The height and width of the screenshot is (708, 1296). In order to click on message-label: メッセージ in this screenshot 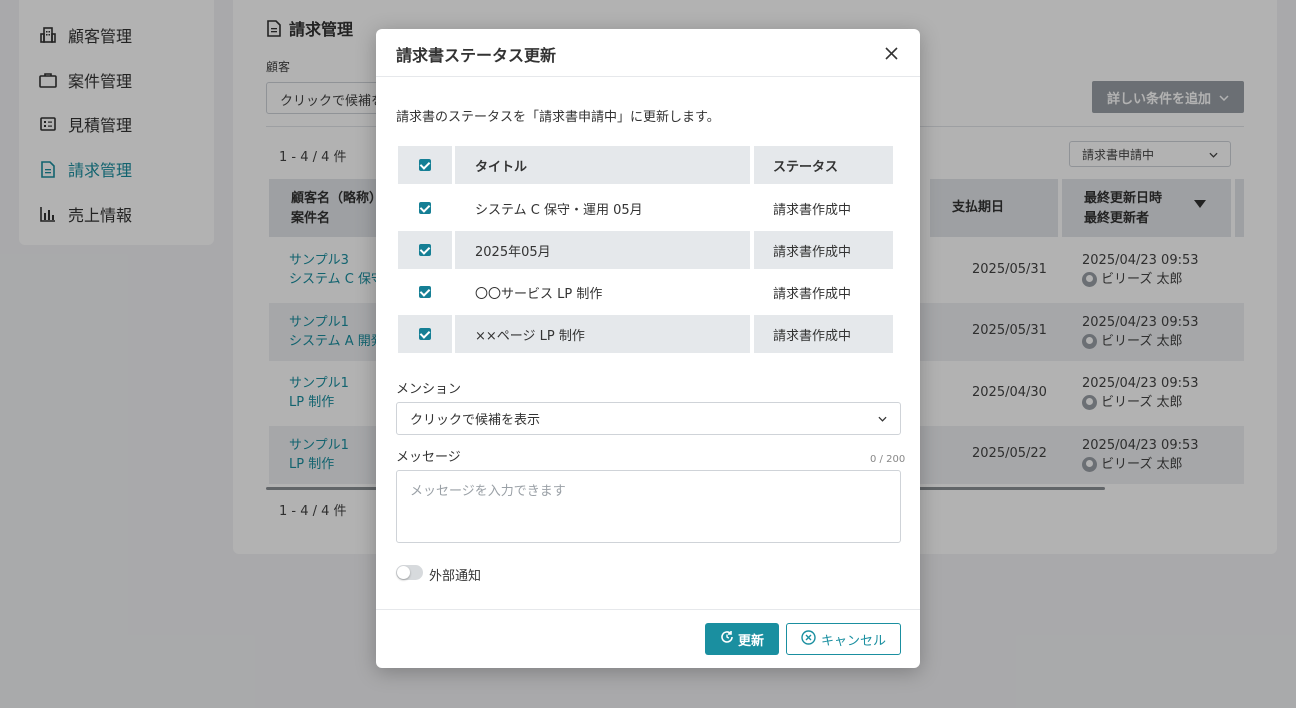, I will do `click(428, 457)`.